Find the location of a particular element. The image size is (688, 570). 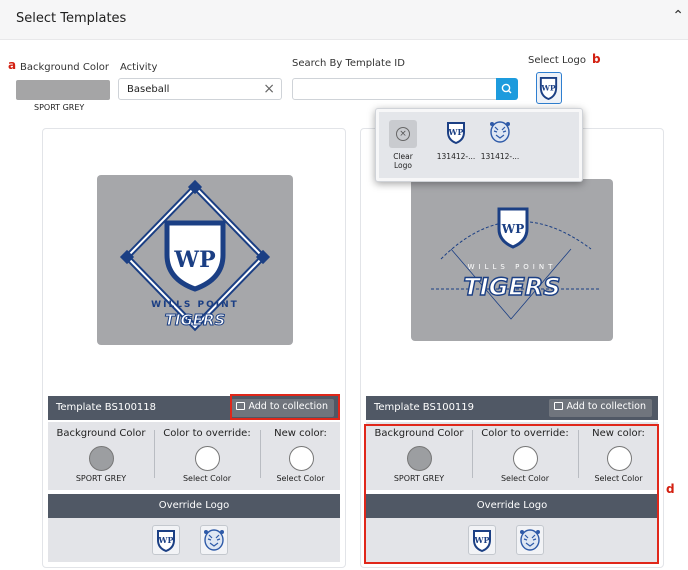

templates-section-header: Select Templates ⌃ is located at coordinates (344, 20).